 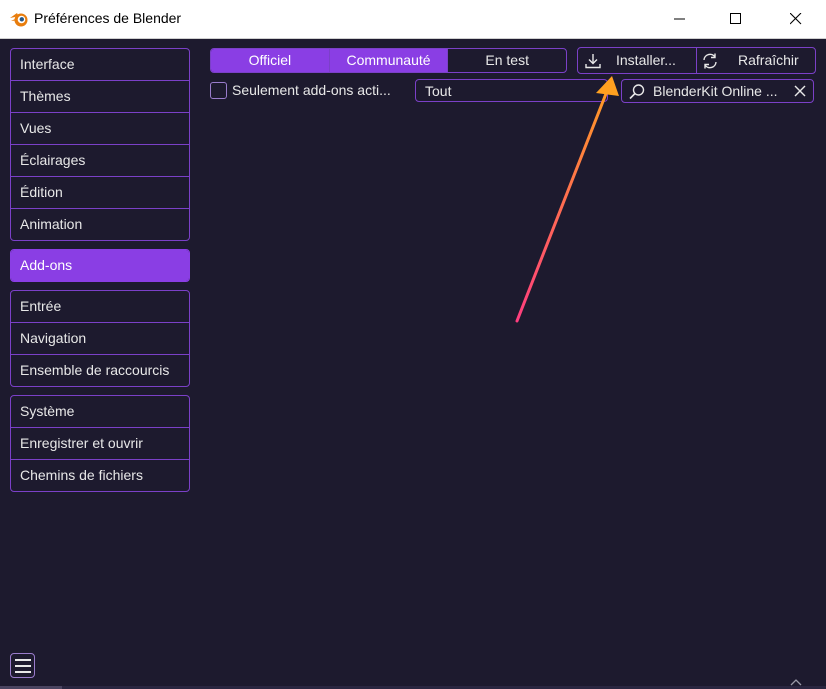 I want to click on window-title: Préférences de Blender, so click(x=108, y=18).